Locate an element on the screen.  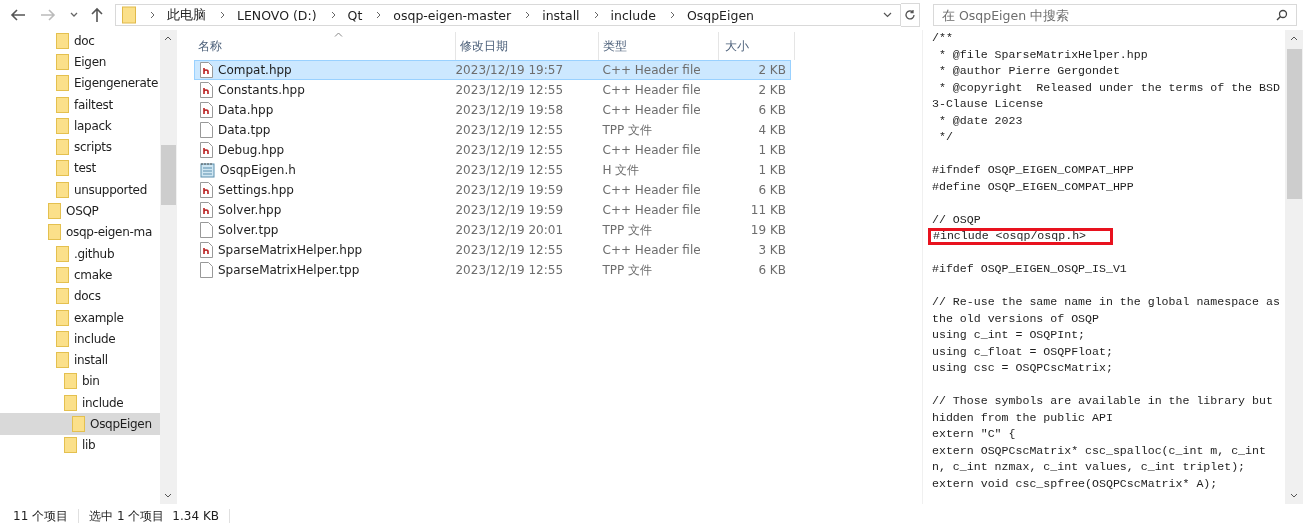
code-line: n, c_int nzmax, c_int values, c_int triplet); is located at coordinates (1089, 467).